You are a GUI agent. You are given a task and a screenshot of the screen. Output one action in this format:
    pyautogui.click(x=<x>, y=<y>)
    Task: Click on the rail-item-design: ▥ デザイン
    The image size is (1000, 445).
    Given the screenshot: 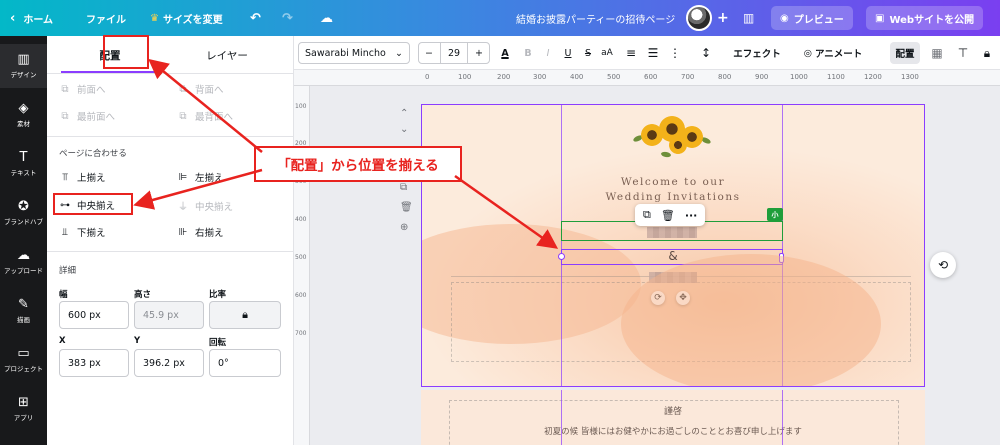 What is the action you would take?
    pyautogui.click(x=23, y=66)
    